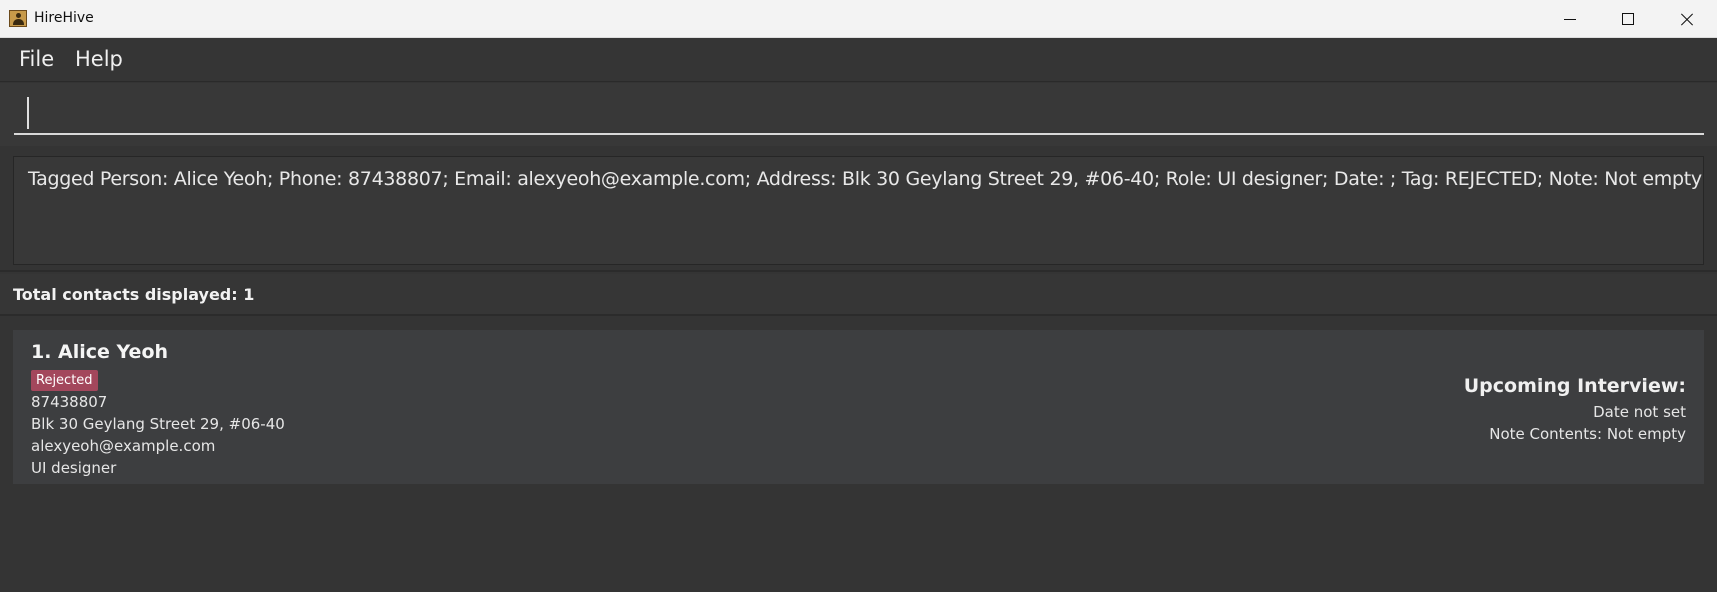 Image resolution: width=1717 pixels, height=592 pixels. What do you see at coordinates (1574, 386) in the screenshot?
I see `interview-heading: Upcoming Interview:` at bounding box center [1574, 386].